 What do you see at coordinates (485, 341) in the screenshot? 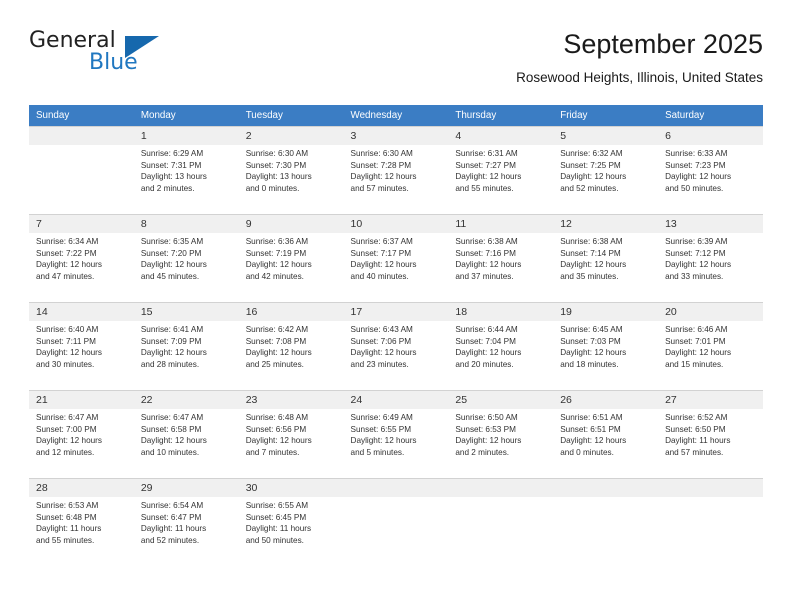
I see `sunset-text: Sunset: 7:04 PM` at bounding box center [485, 341].